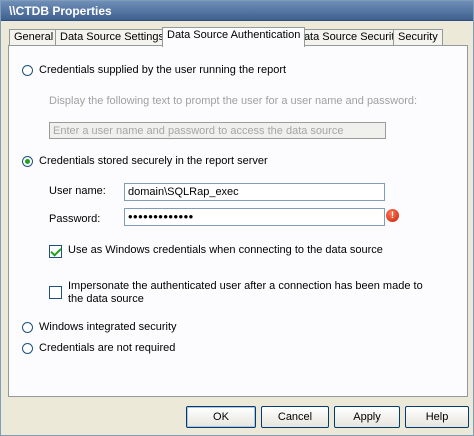 This screenshot has width=474, height=436. What do you see at coordinates (108, 327) in the screenshot?
I see `windows-integrated-label: Windows integrated security` at bounding box center [108, 327].